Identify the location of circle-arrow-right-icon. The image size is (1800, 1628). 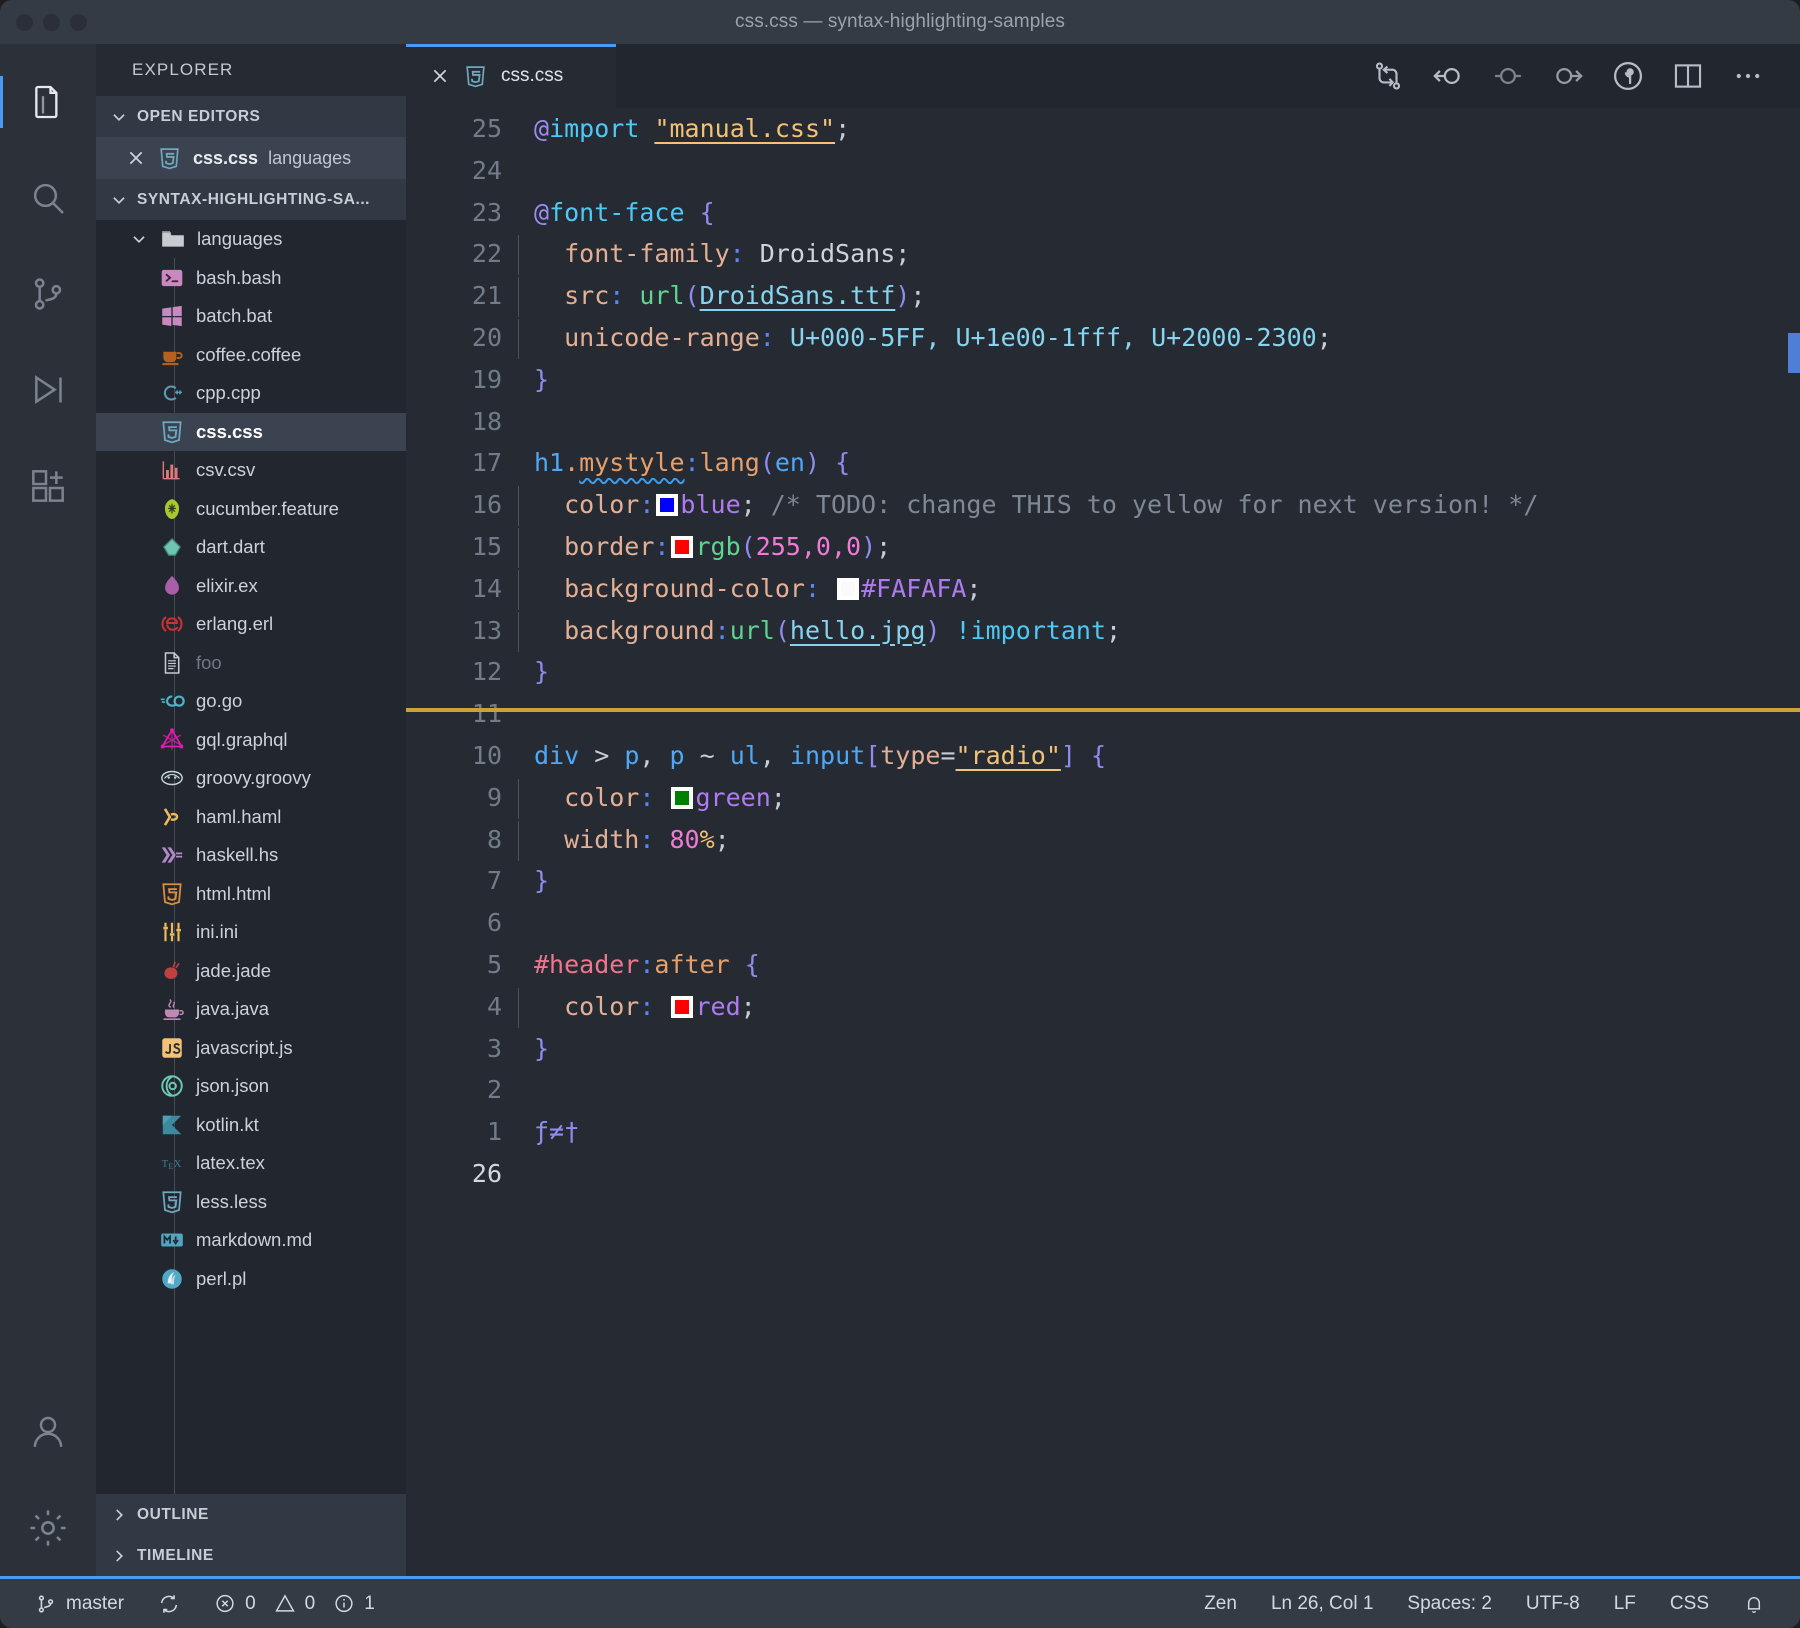
(1568, 76).